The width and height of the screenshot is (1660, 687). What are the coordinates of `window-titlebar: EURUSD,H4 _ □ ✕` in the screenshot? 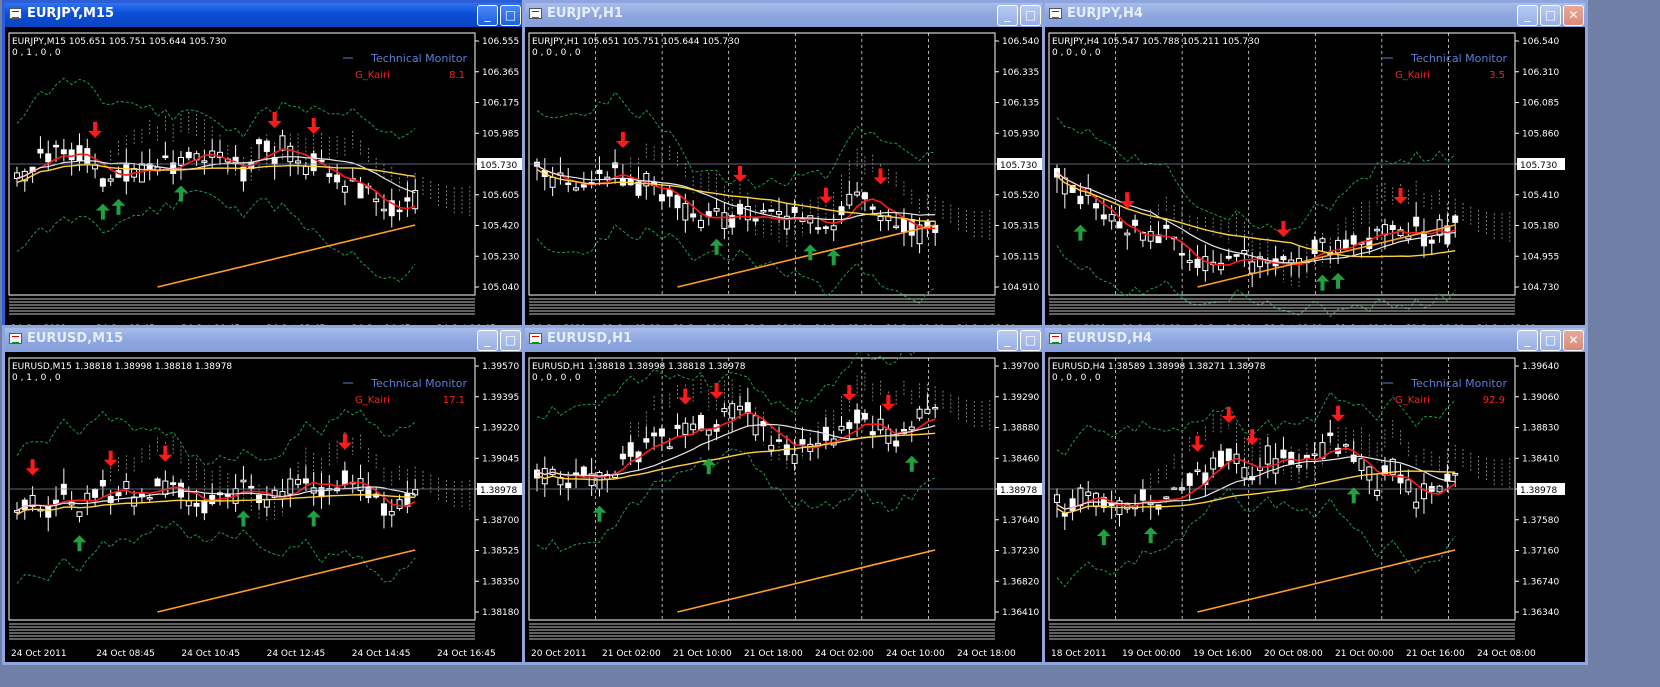 It's located at (1315, 340).